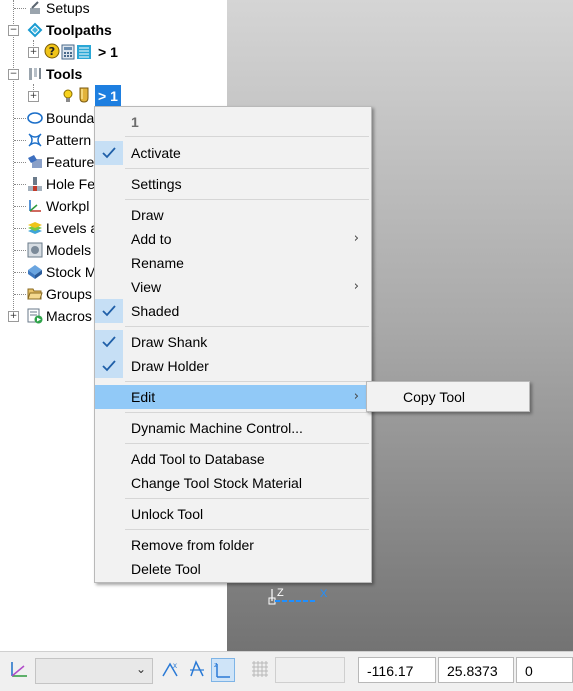 Image resolution: width=573 pixels, height=691 pixels. Describe the element at coordinates (69, 140) in the screenshot. I see `tree-item-label: Pattern` at that location.